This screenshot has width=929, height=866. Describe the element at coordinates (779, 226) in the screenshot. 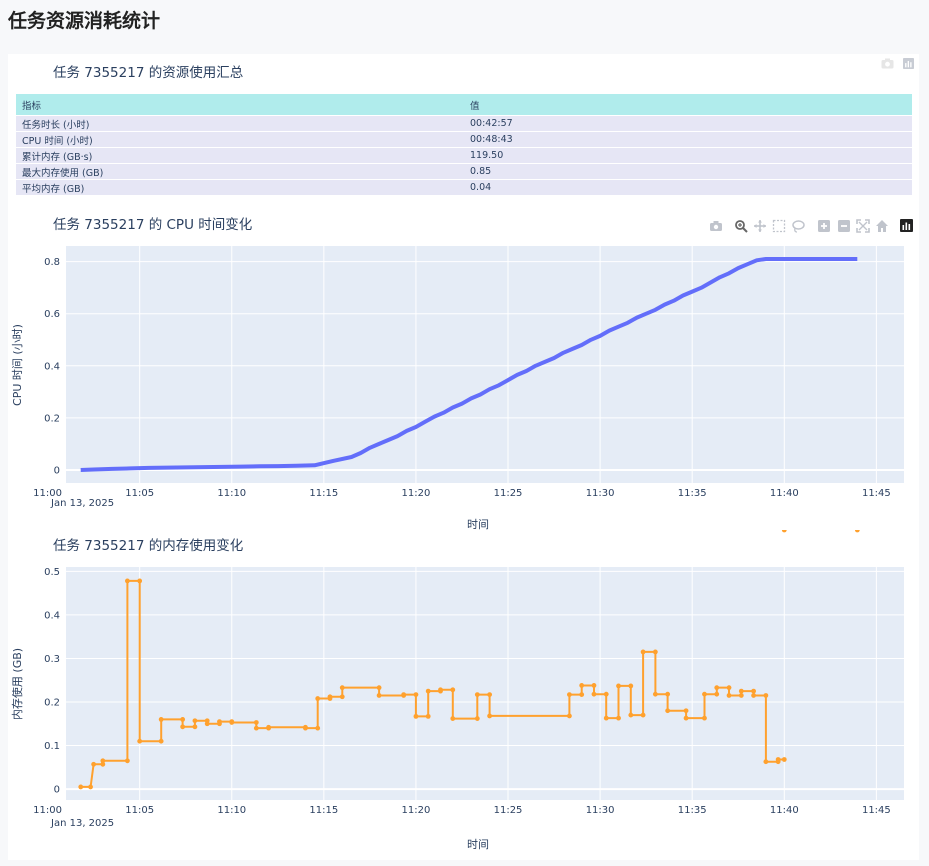

I see `box-select-icon` at that location.